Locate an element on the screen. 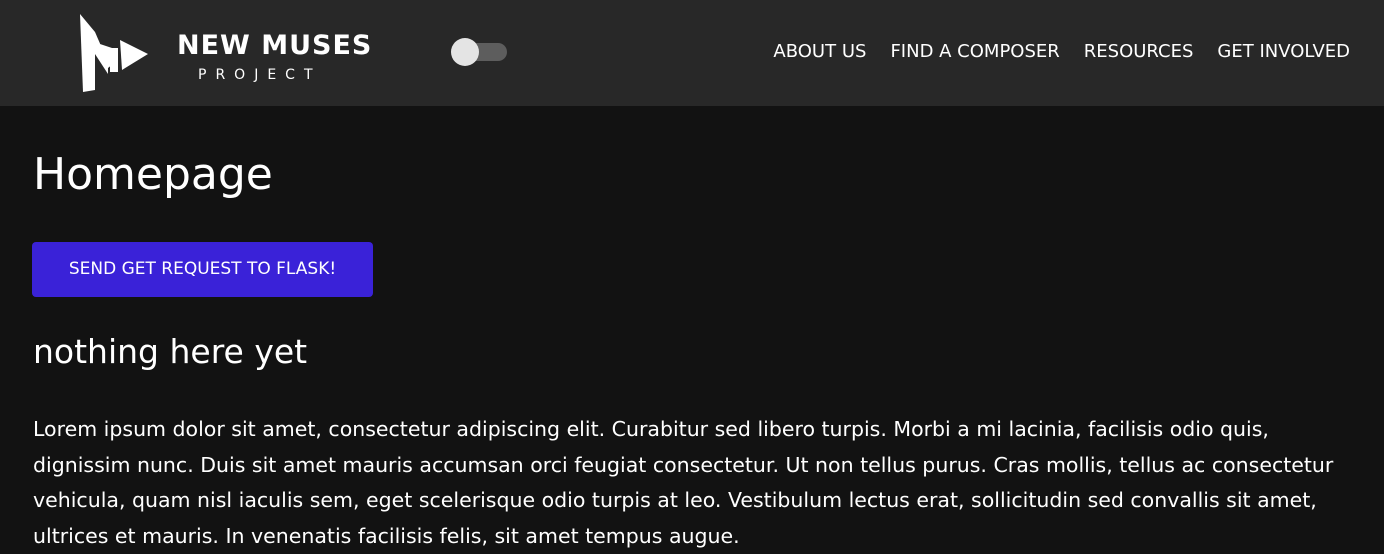 Image resolution: width=1384 pixels, height=554 pixels. page-title: Homepage is located at coordinates (153, 174).